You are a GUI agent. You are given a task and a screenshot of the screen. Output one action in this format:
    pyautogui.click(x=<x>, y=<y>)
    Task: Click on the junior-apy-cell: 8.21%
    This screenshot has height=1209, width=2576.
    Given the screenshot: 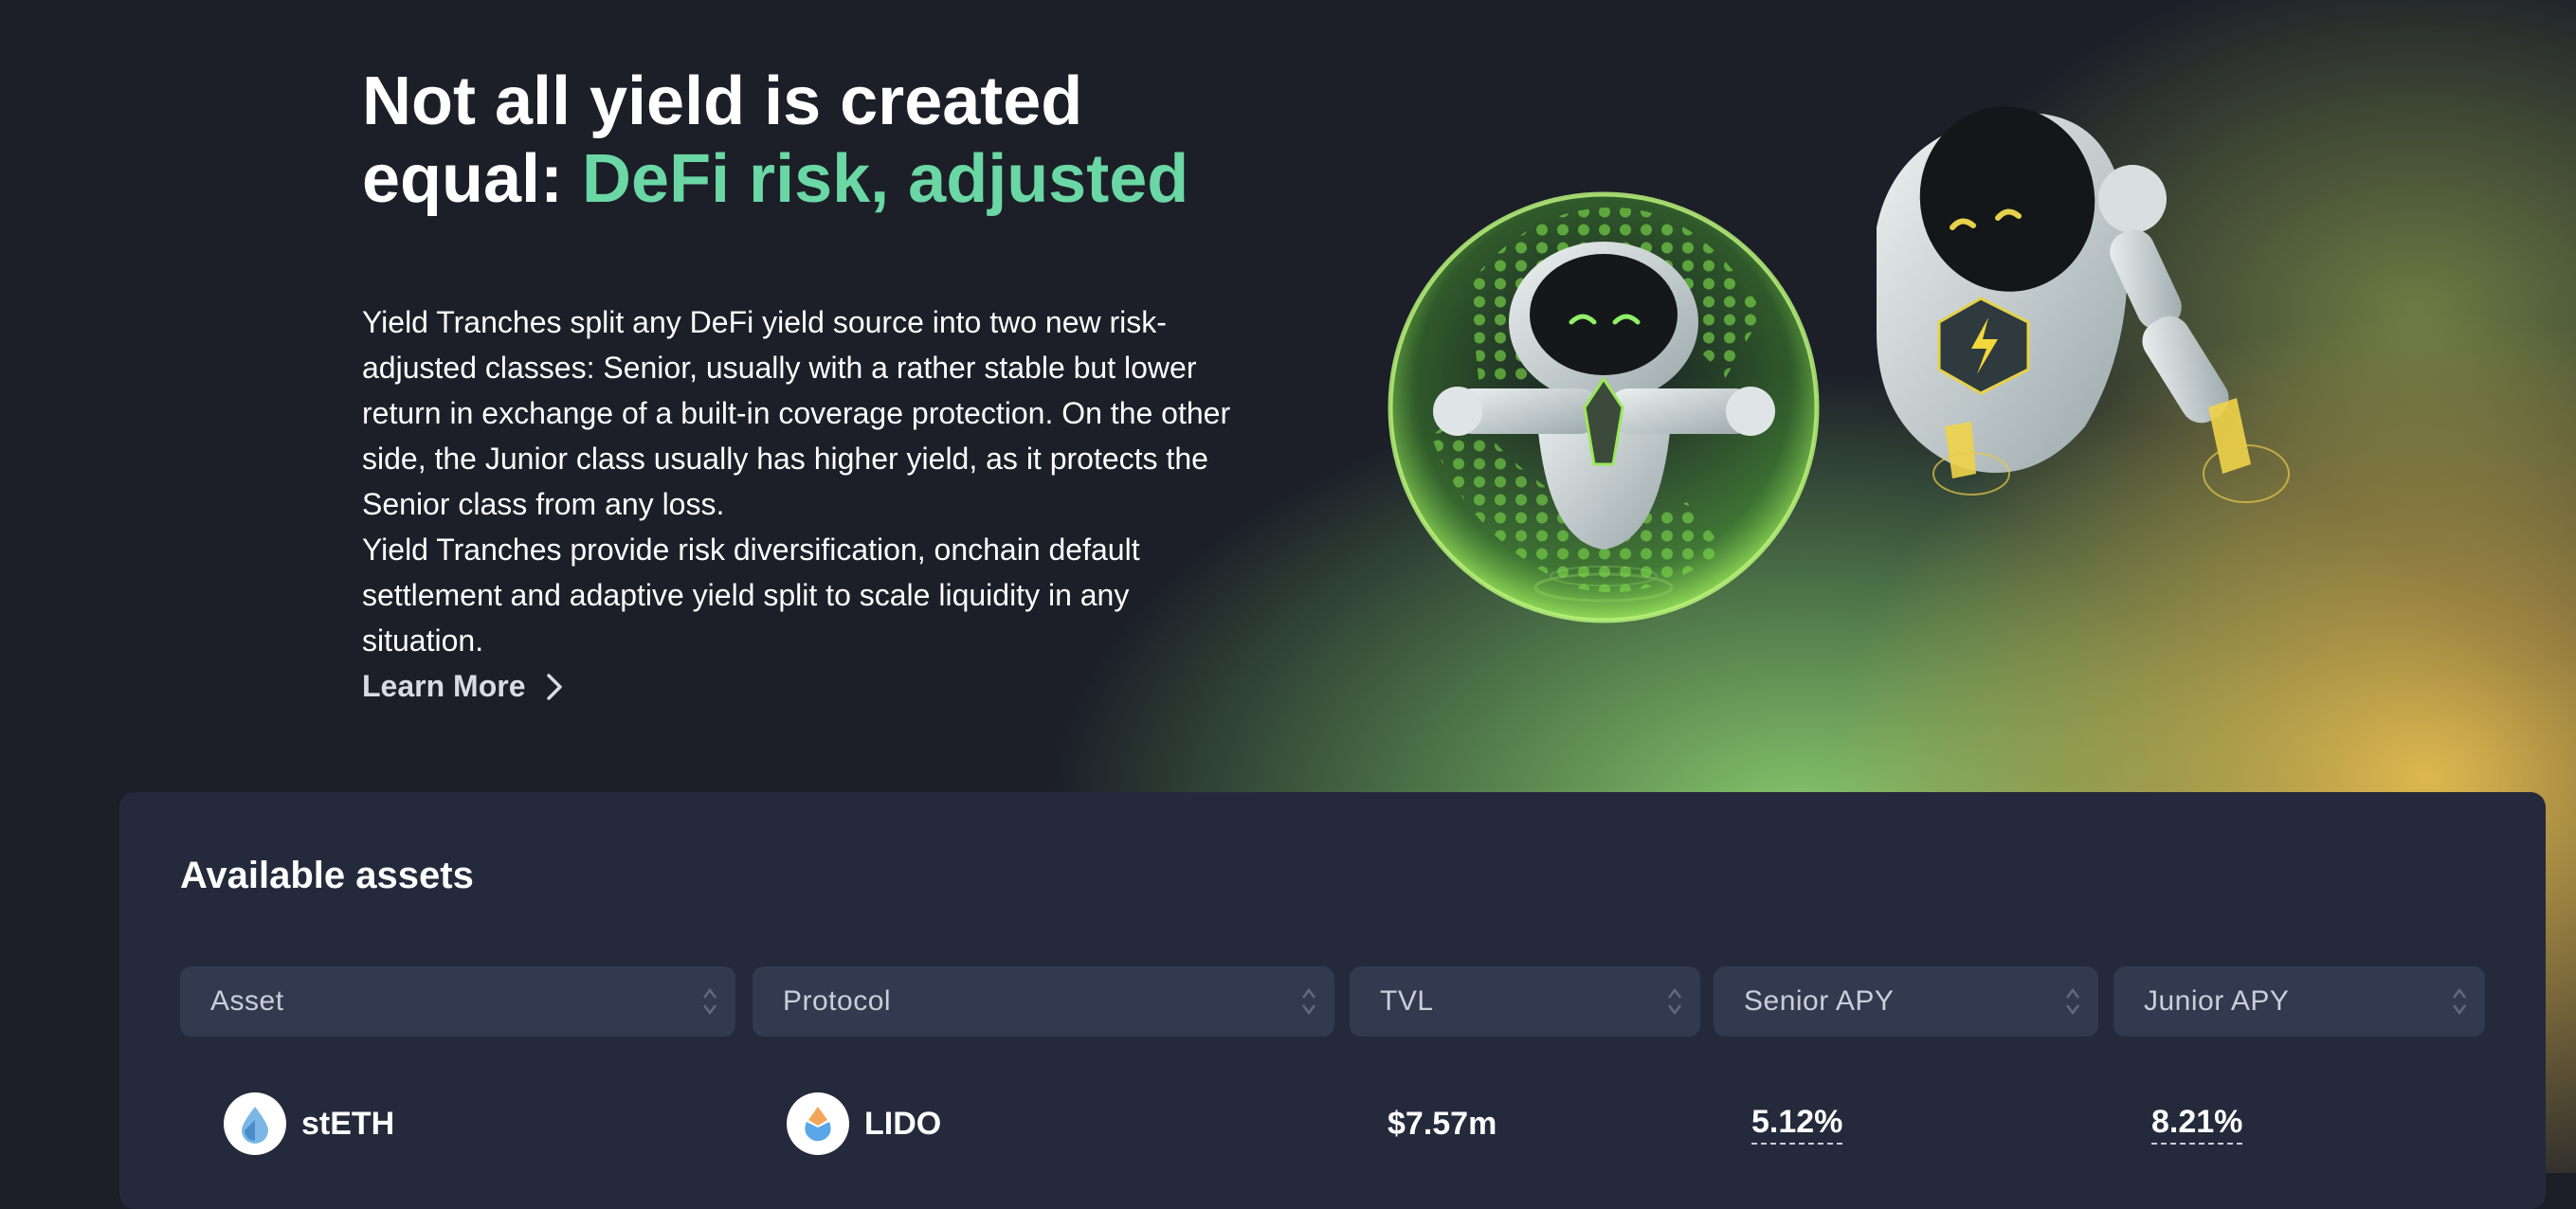 What is the action you would take?
    pyautogui.click(x=2197, y=1124)
    